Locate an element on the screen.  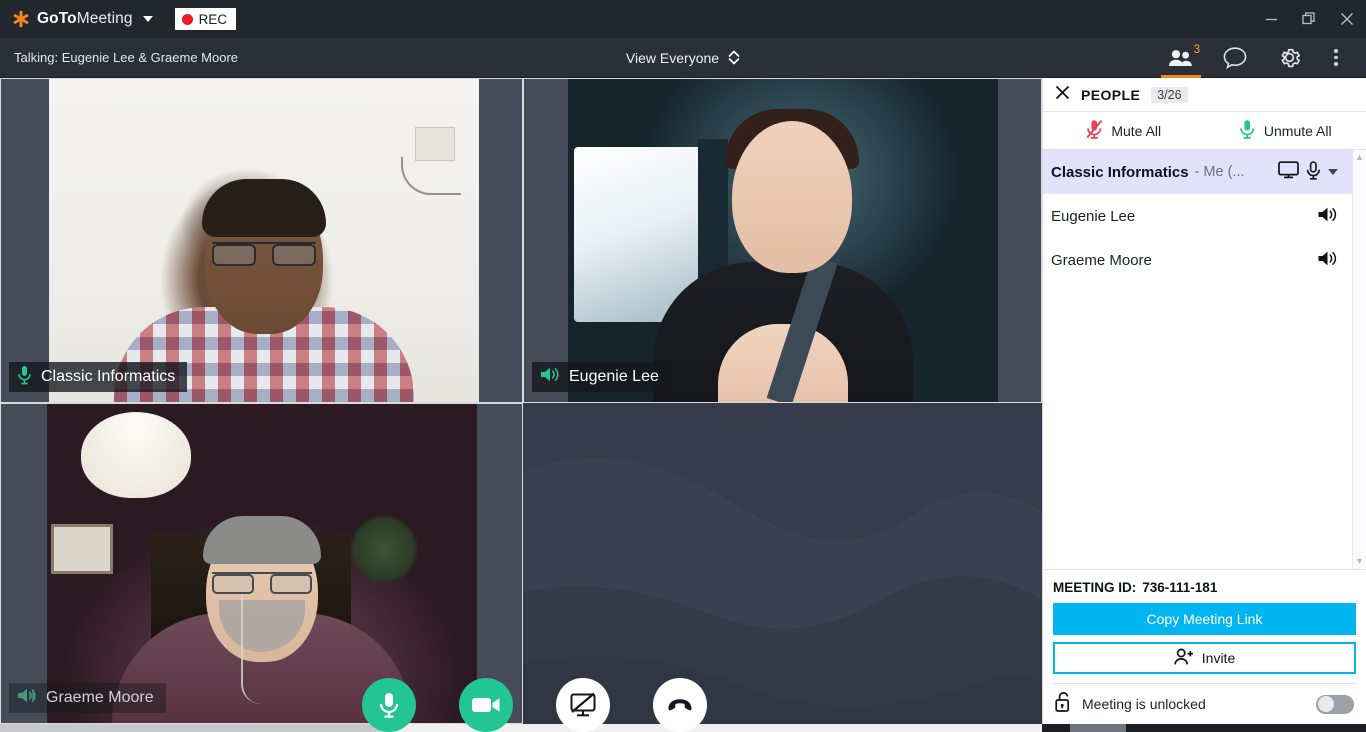
more-options-button is located at coordinates (1336, 58).